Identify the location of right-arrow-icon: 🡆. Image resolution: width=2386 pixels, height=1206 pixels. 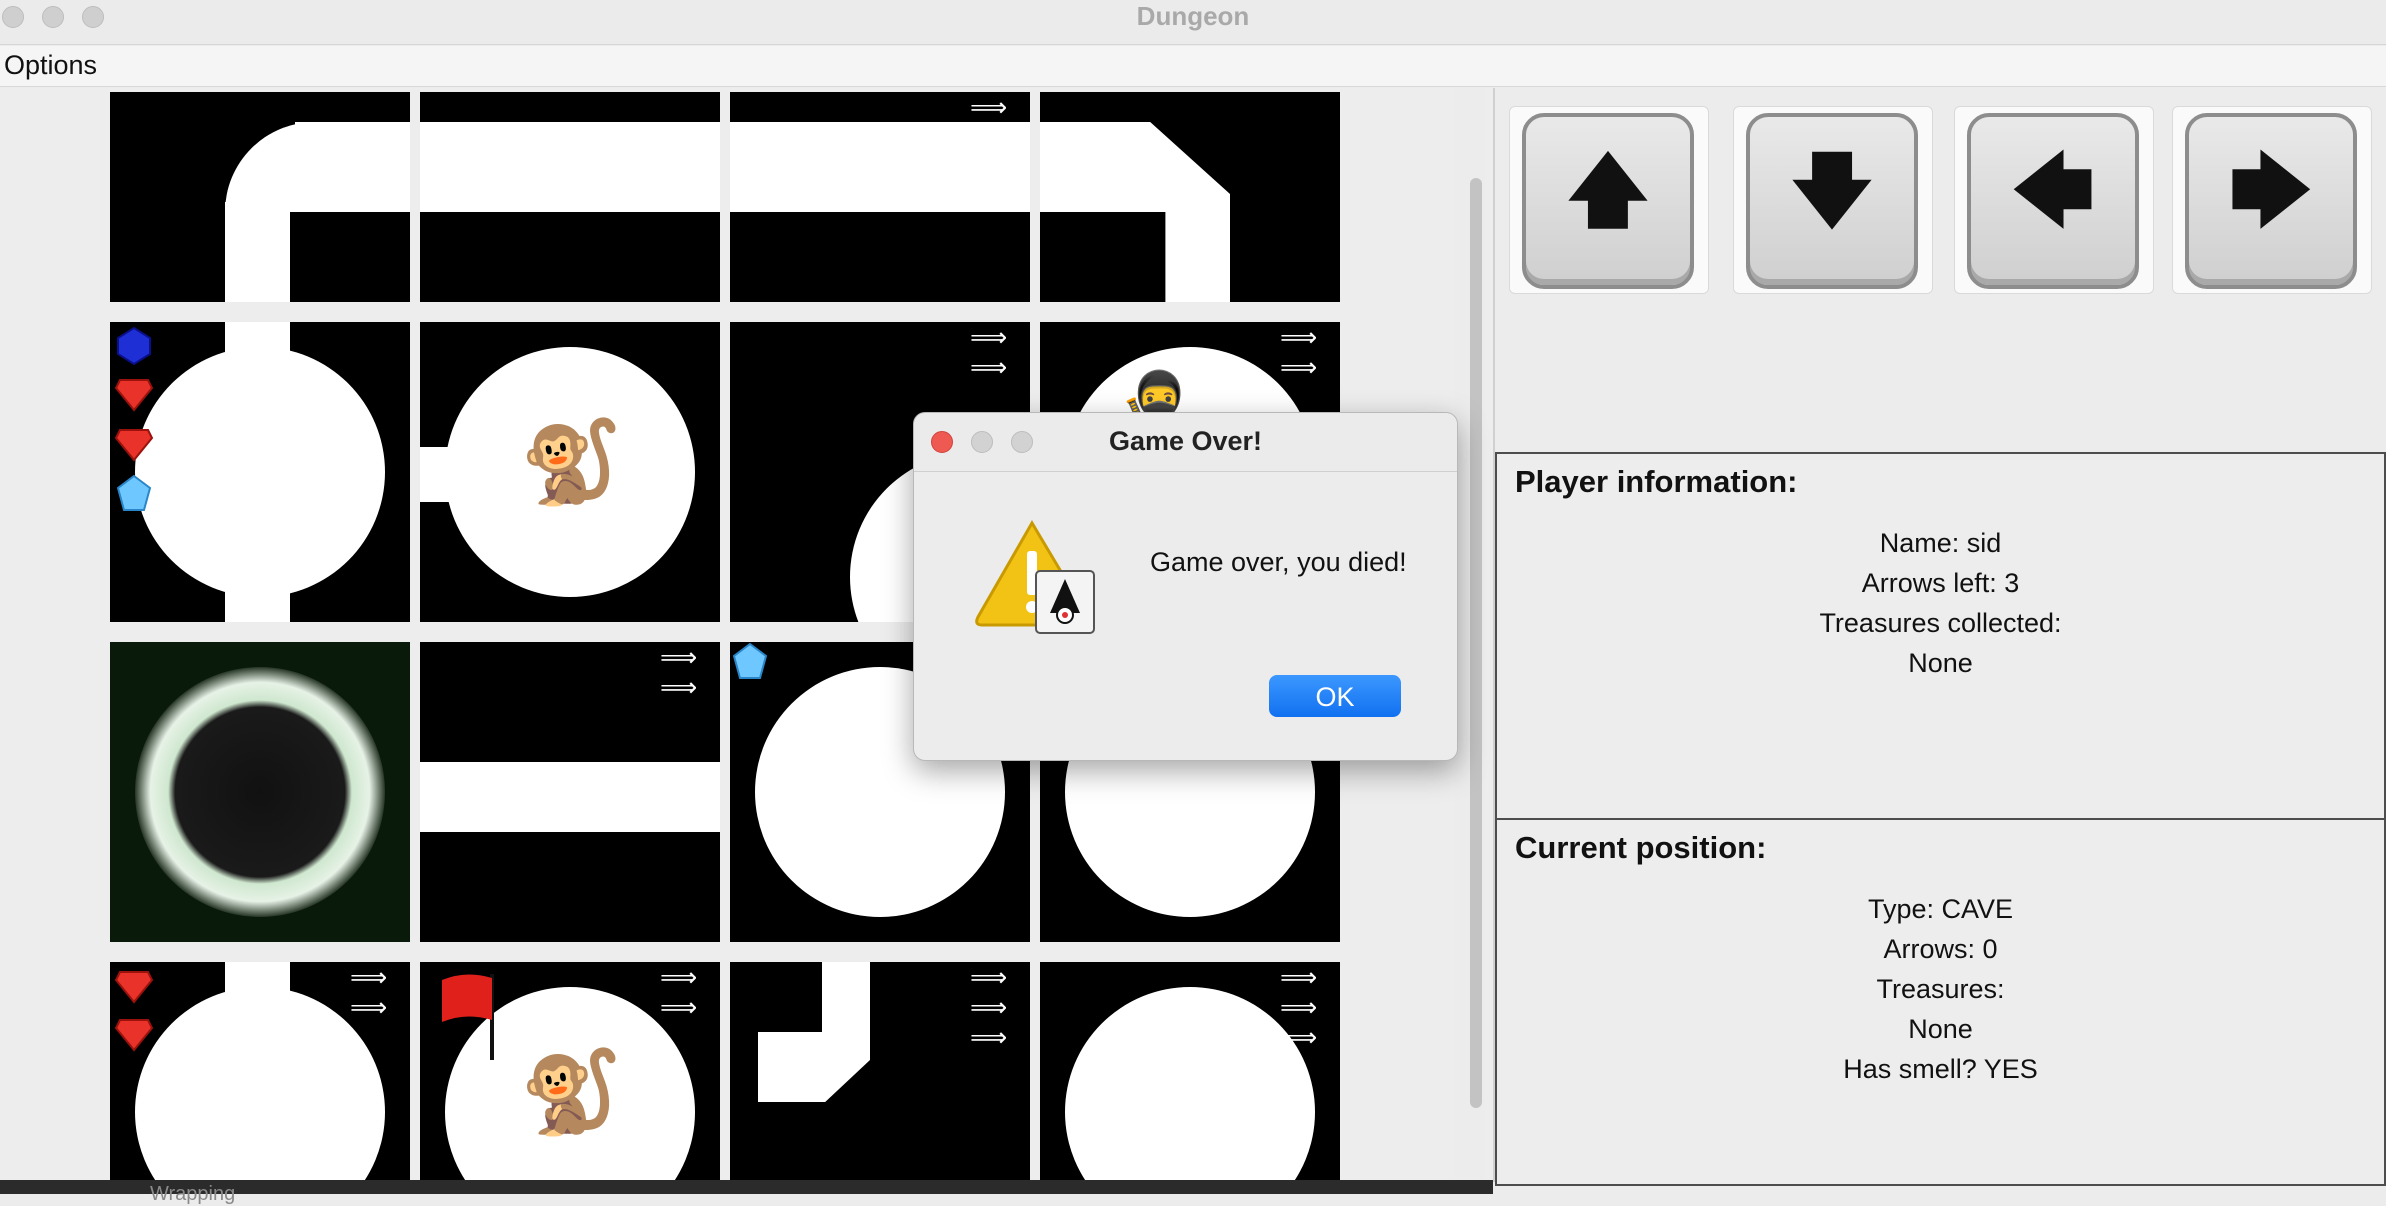
(2271, 190).